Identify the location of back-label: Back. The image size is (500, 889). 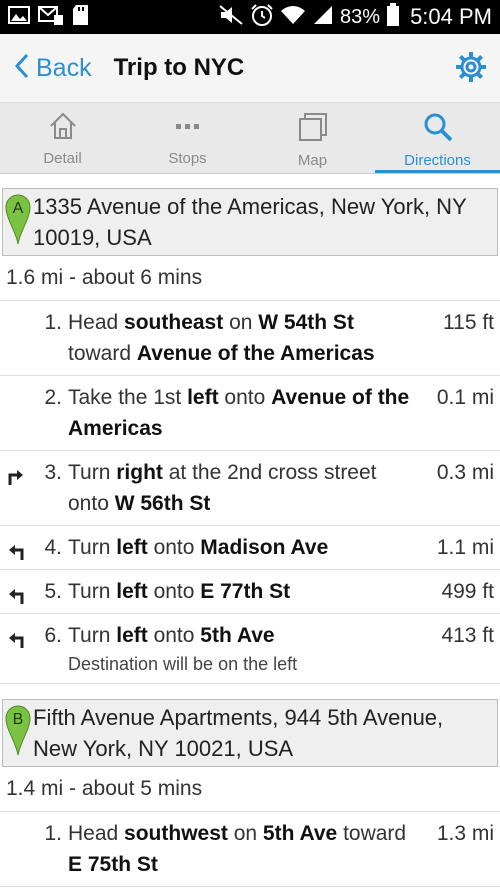
(64, 67).